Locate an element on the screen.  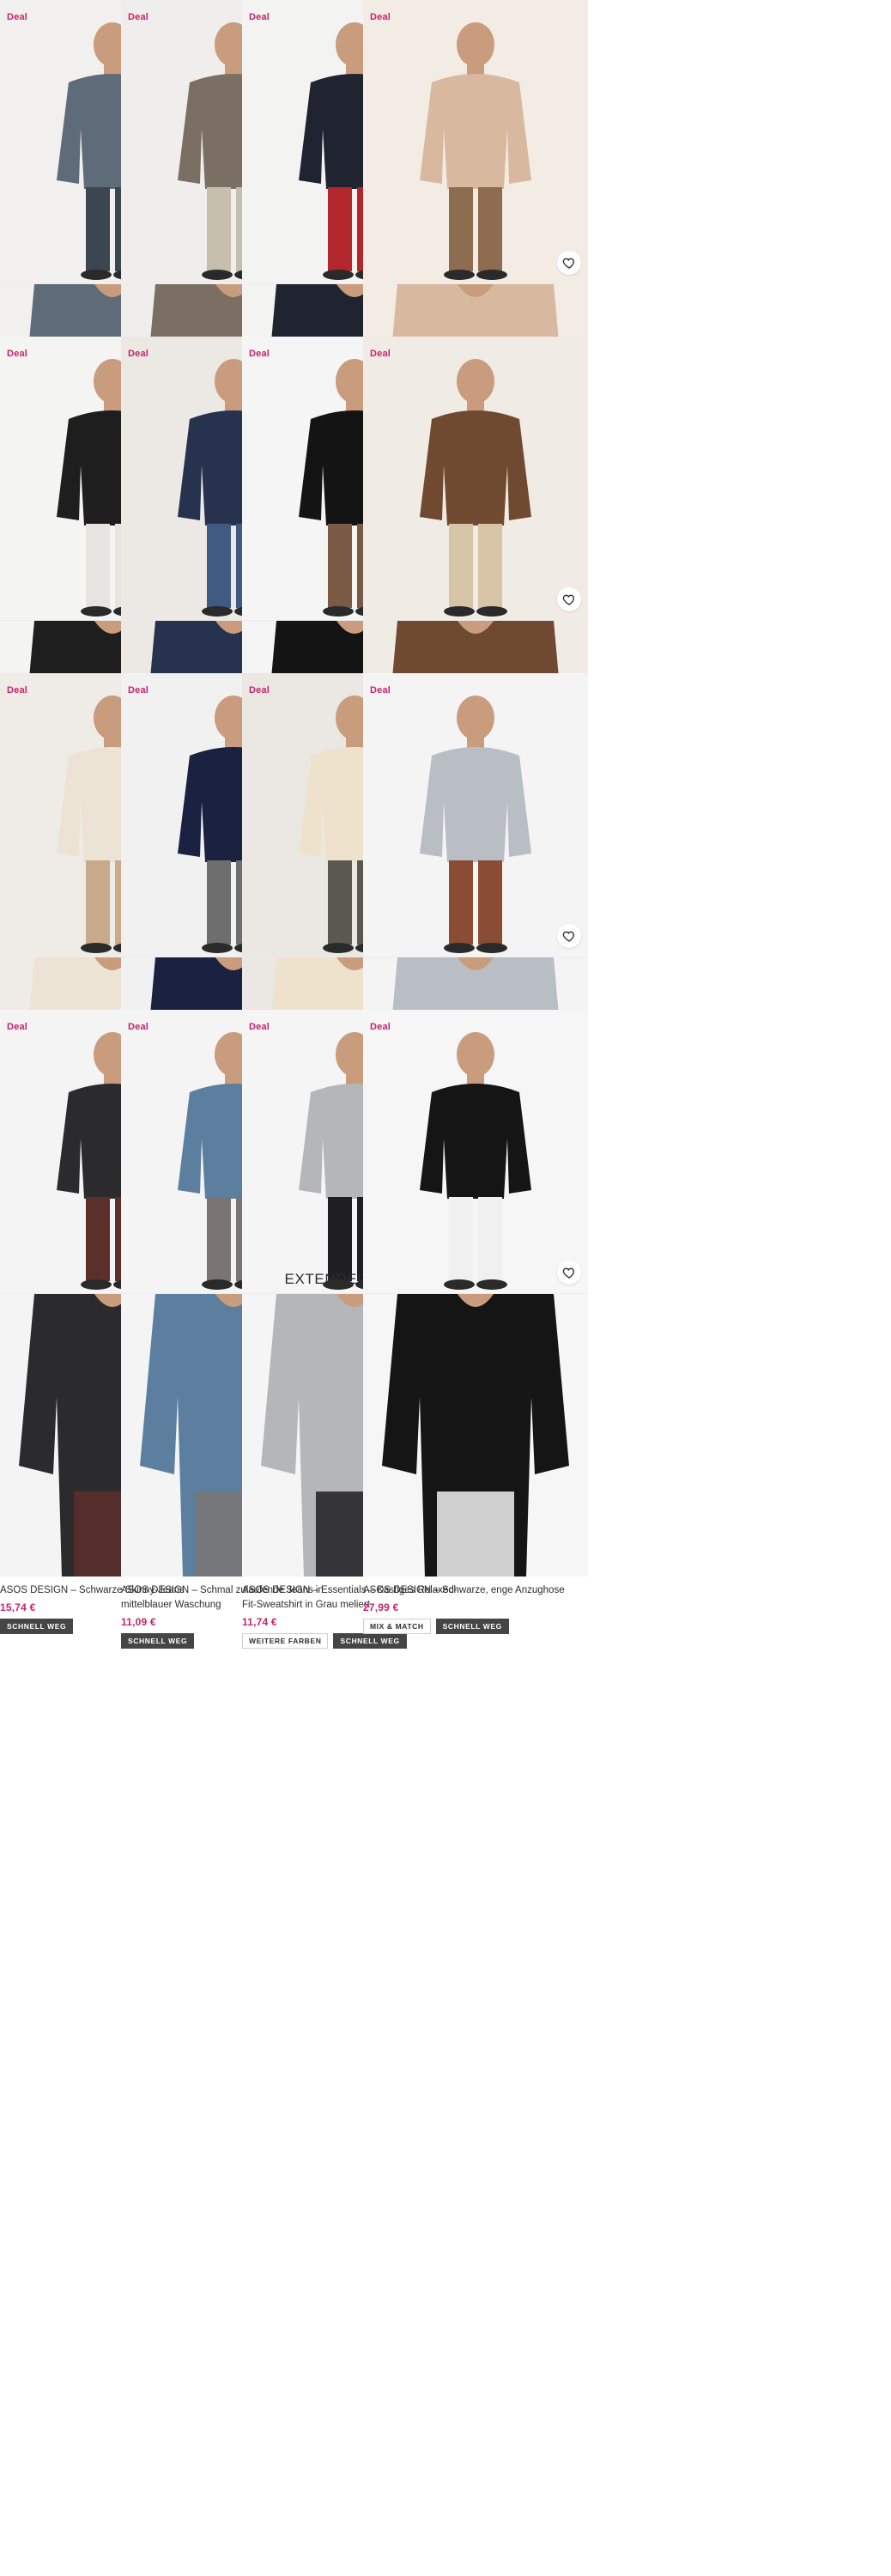
product-tags: WEITERE FARBENSCHNELL WEG is located at coordinates (354, 1641).